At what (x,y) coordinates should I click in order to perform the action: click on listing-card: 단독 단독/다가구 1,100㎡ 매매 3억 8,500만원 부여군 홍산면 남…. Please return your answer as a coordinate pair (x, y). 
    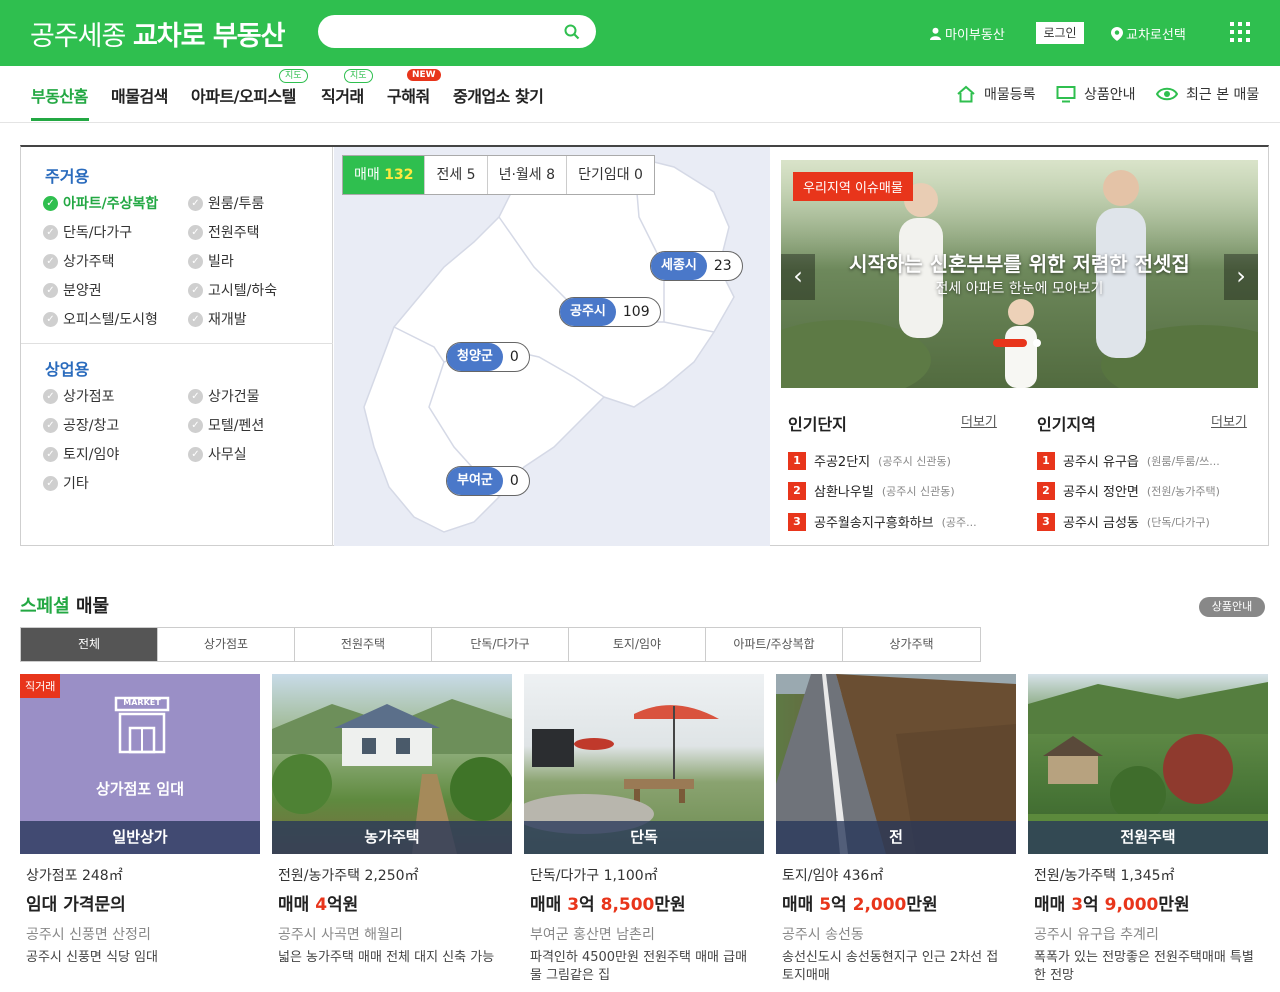
    Looking at the image, I should click on (644, 828).